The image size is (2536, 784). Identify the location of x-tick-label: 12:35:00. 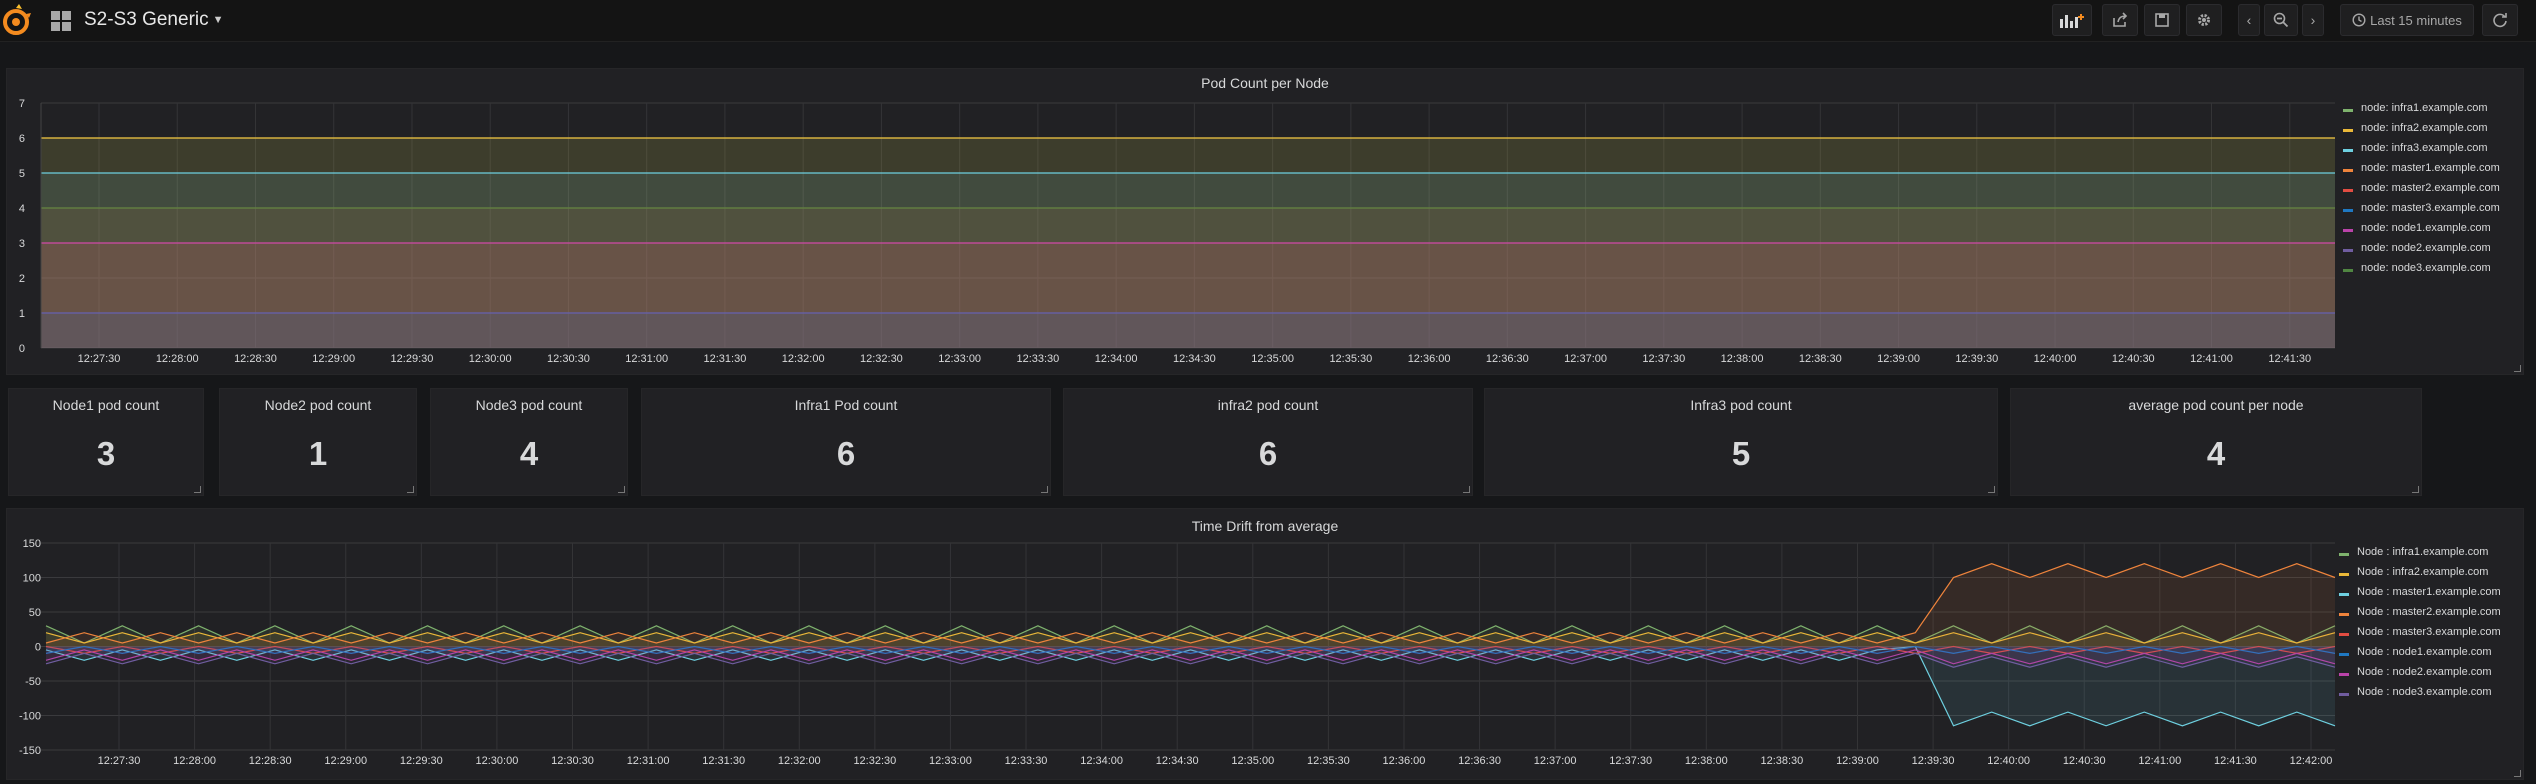
(1272, 359).